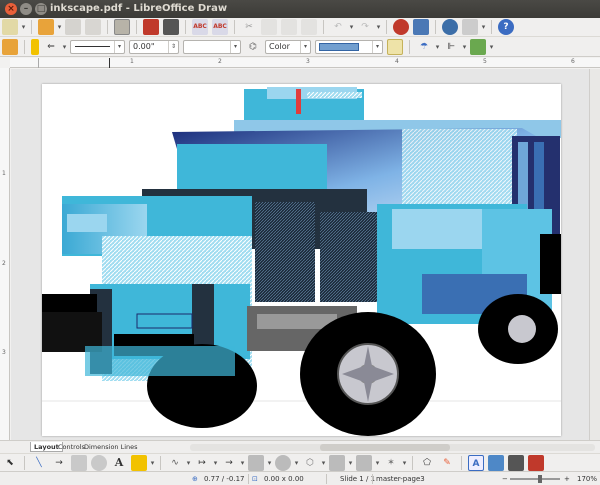 This screenshot has width=600, height=485. I want to click on insert-textbox-icon: A, so click(476, 462).